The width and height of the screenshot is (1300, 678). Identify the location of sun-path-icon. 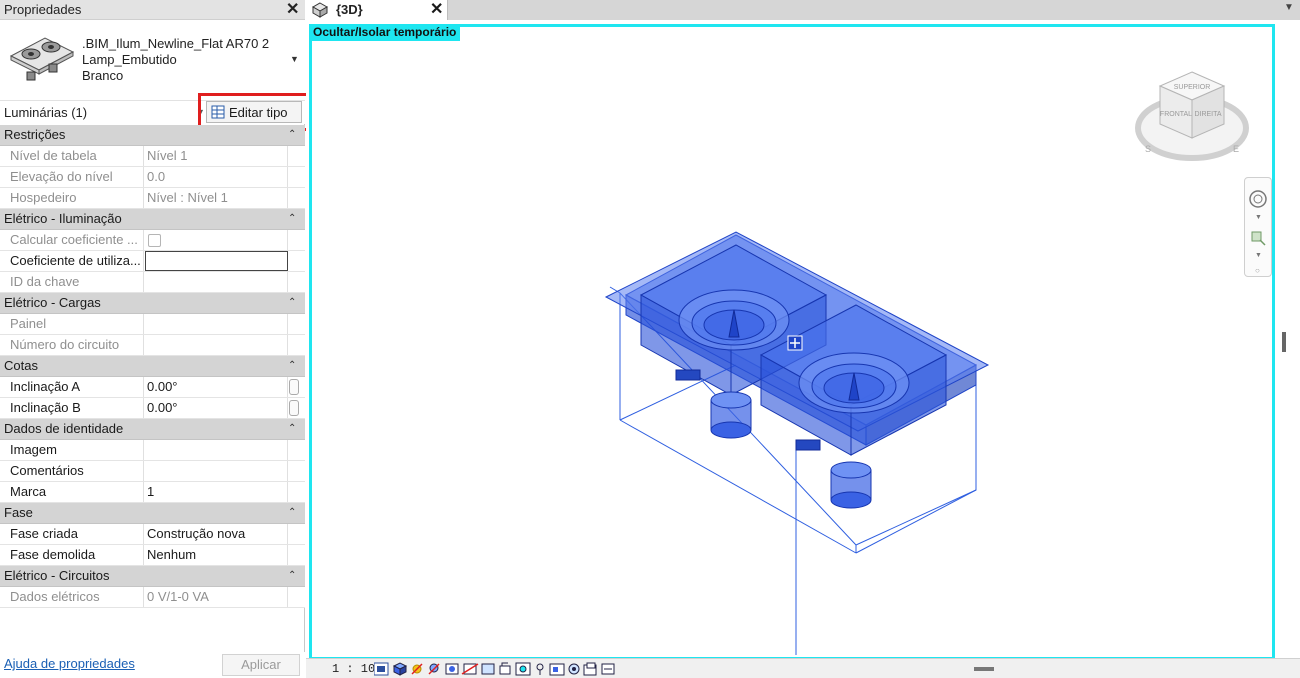
(417, 669).